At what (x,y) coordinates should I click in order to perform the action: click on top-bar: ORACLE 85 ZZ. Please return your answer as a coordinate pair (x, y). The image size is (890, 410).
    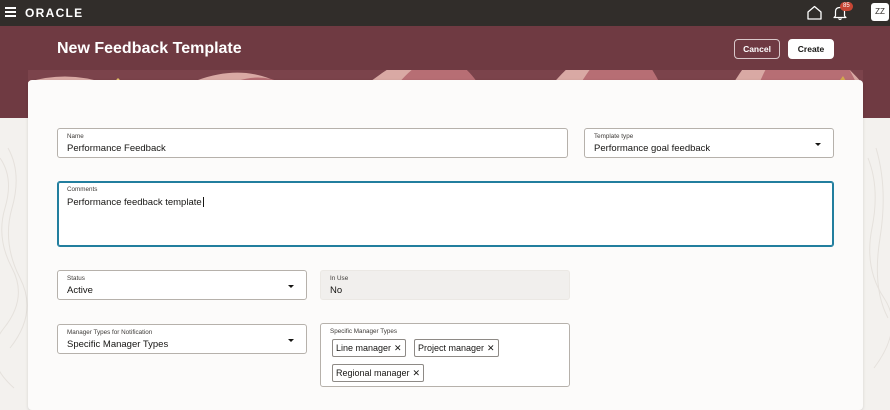
    Looking at the image, I should click on (445, 13).